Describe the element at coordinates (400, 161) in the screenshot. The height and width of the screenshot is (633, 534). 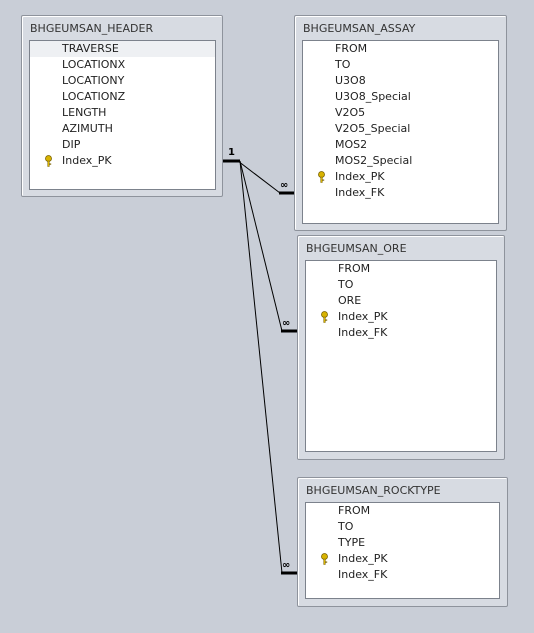
I see `field-mos2-special: MOS2_Special` at that location.